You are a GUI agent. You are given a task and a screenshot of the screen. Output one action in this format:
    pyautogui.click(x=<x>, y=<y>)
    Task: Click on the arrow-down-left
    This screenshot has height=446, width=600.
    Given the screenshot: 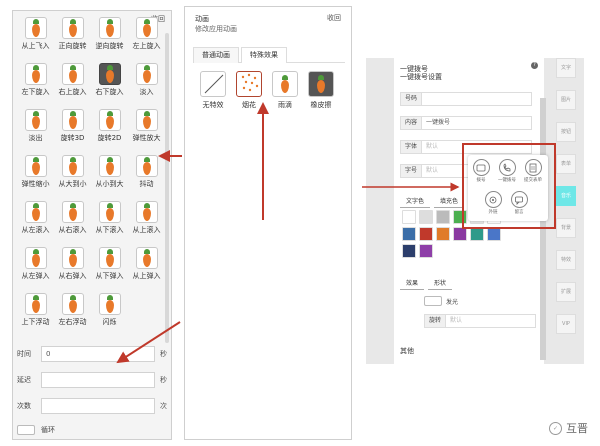 What is the action you would take?
    pyautogui.click(x=148, y=342)
    